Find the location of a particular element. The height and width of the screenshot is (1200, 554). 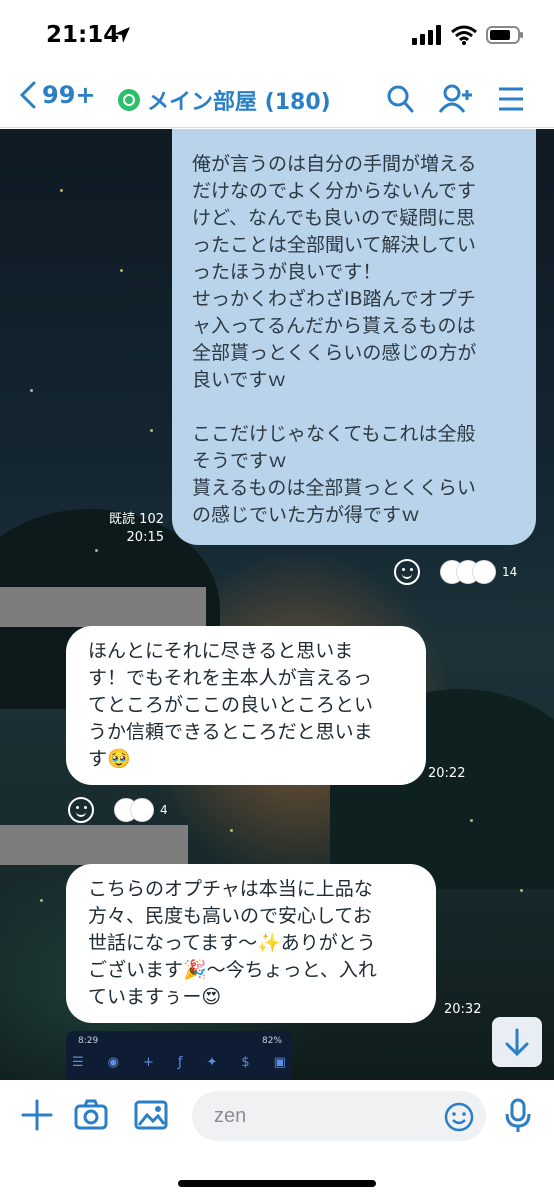

status-bar: 21:14 is located at coordinates (277, 36).